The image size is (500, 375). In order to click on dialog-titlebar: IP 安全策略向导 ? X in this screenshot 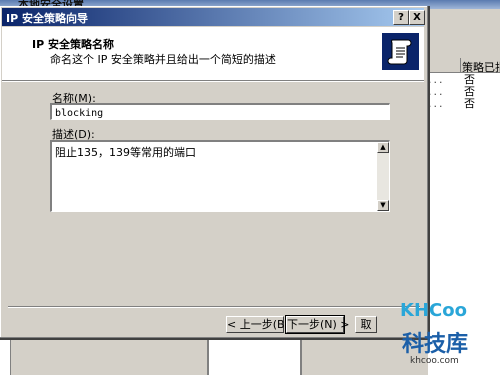, I will do `click(213, 17)`.